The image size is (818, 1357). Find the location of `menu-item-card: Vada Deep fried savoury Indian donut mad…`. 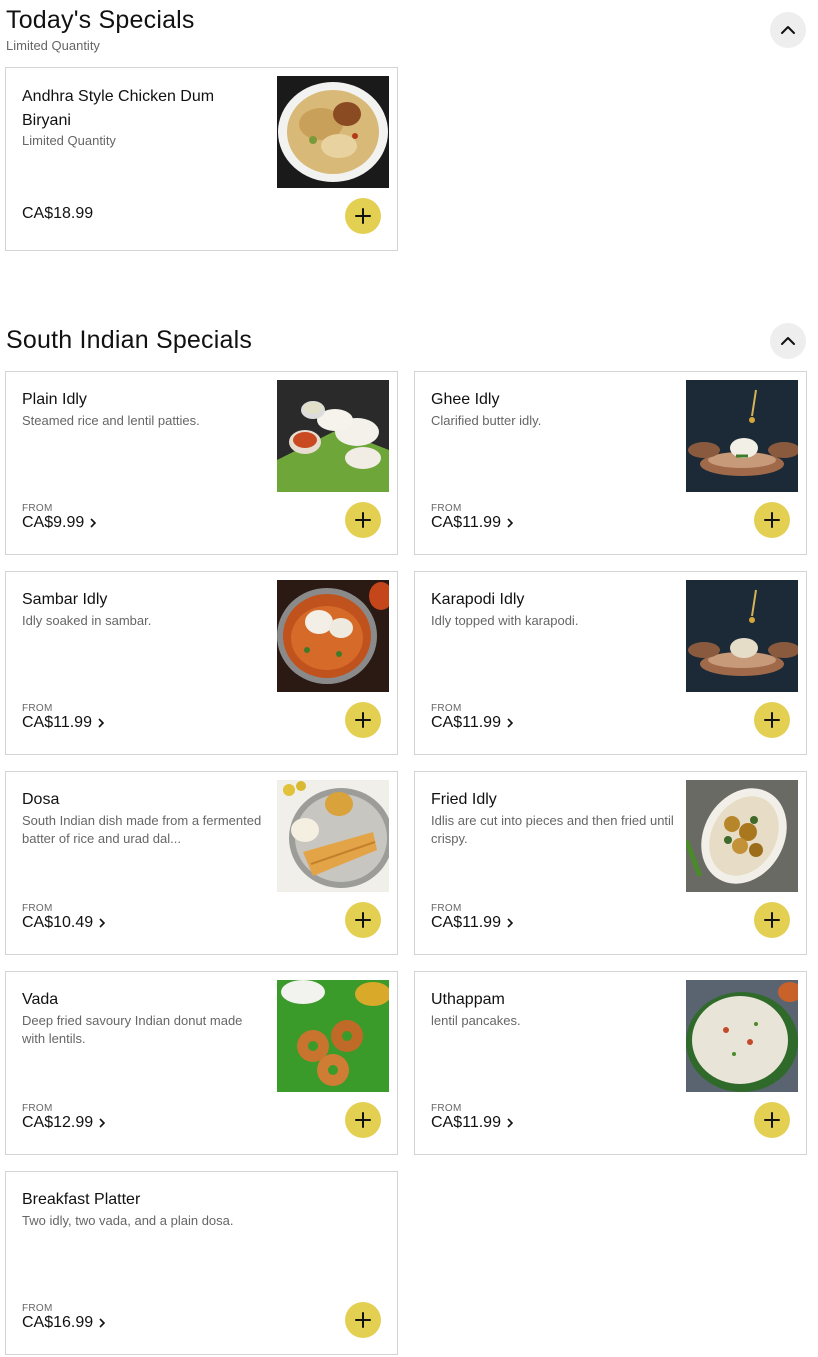

menu-item-card: Vada Deep fried savoury Indian donut mad… is located at coordinates (201, 1063).